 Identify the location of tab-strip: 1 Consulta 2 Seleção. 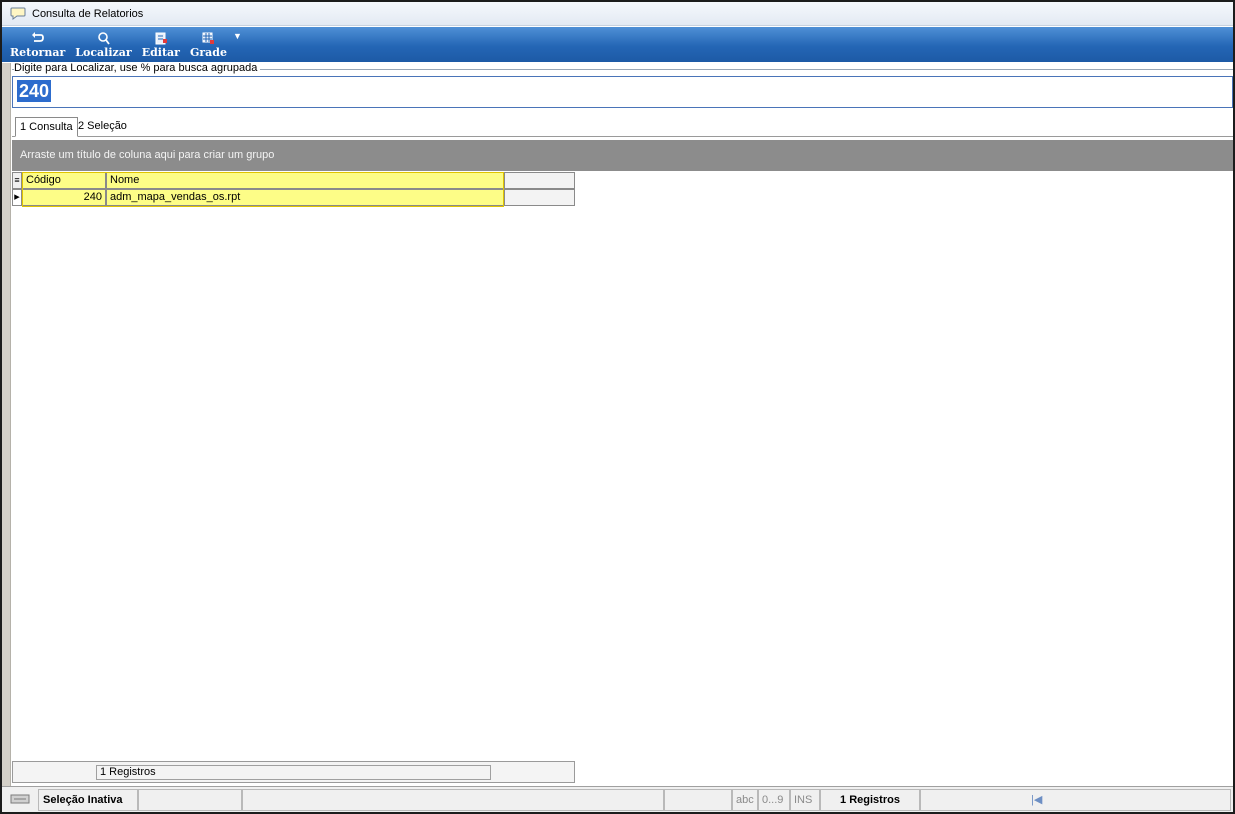
(622, 126).